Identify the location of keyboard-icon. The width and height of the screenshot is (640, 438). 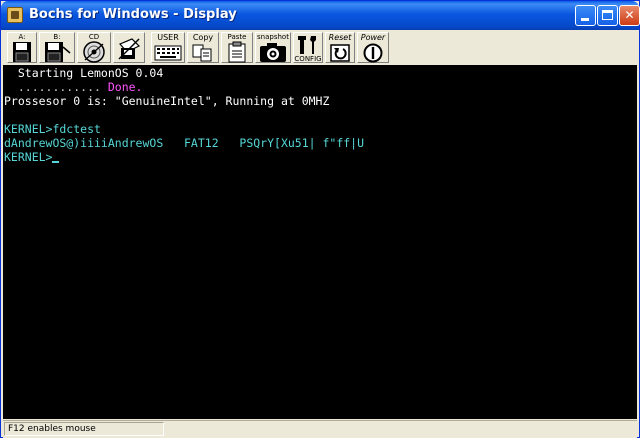
(168, 53).